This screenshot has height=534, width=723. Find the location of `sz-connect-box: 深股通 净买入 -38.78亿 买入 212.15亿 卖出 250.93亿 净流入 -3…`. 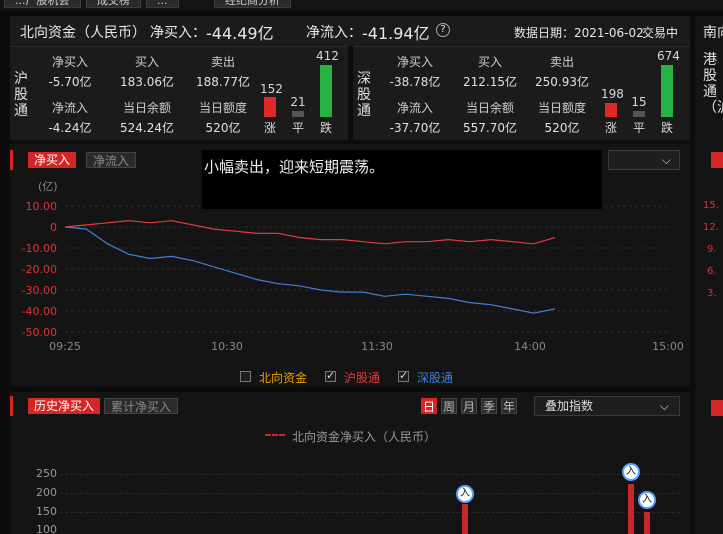

sz-connect-box: 深股通 净买入 -38.78亿 买入 212.15亿 卖出 250.93亿 净流入 -3… is located at coordinates (521, 93).